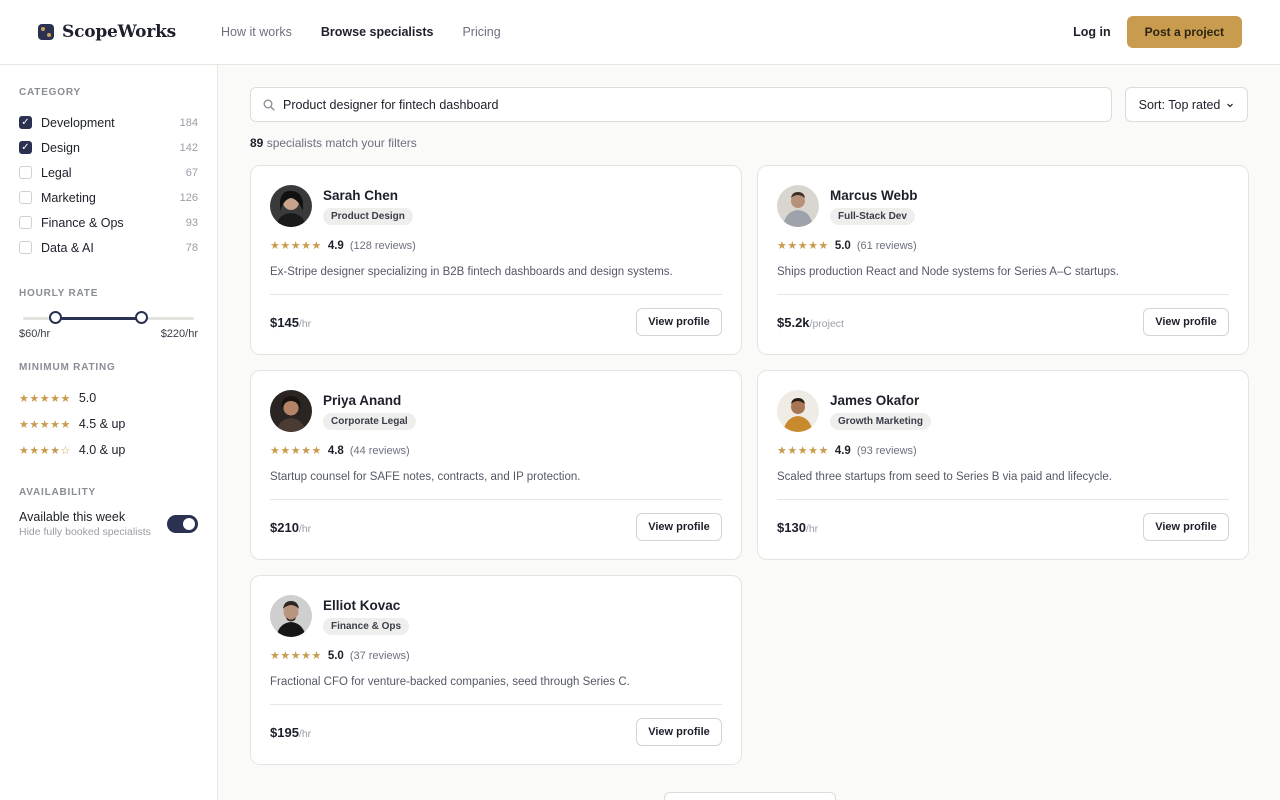 The height and width of the screenshot is (800, 1280). What do you see at coordinates (496, 322) in the screenshot?
I see `card-footer: $145/hr View profile` at bounding box center [496, 322].